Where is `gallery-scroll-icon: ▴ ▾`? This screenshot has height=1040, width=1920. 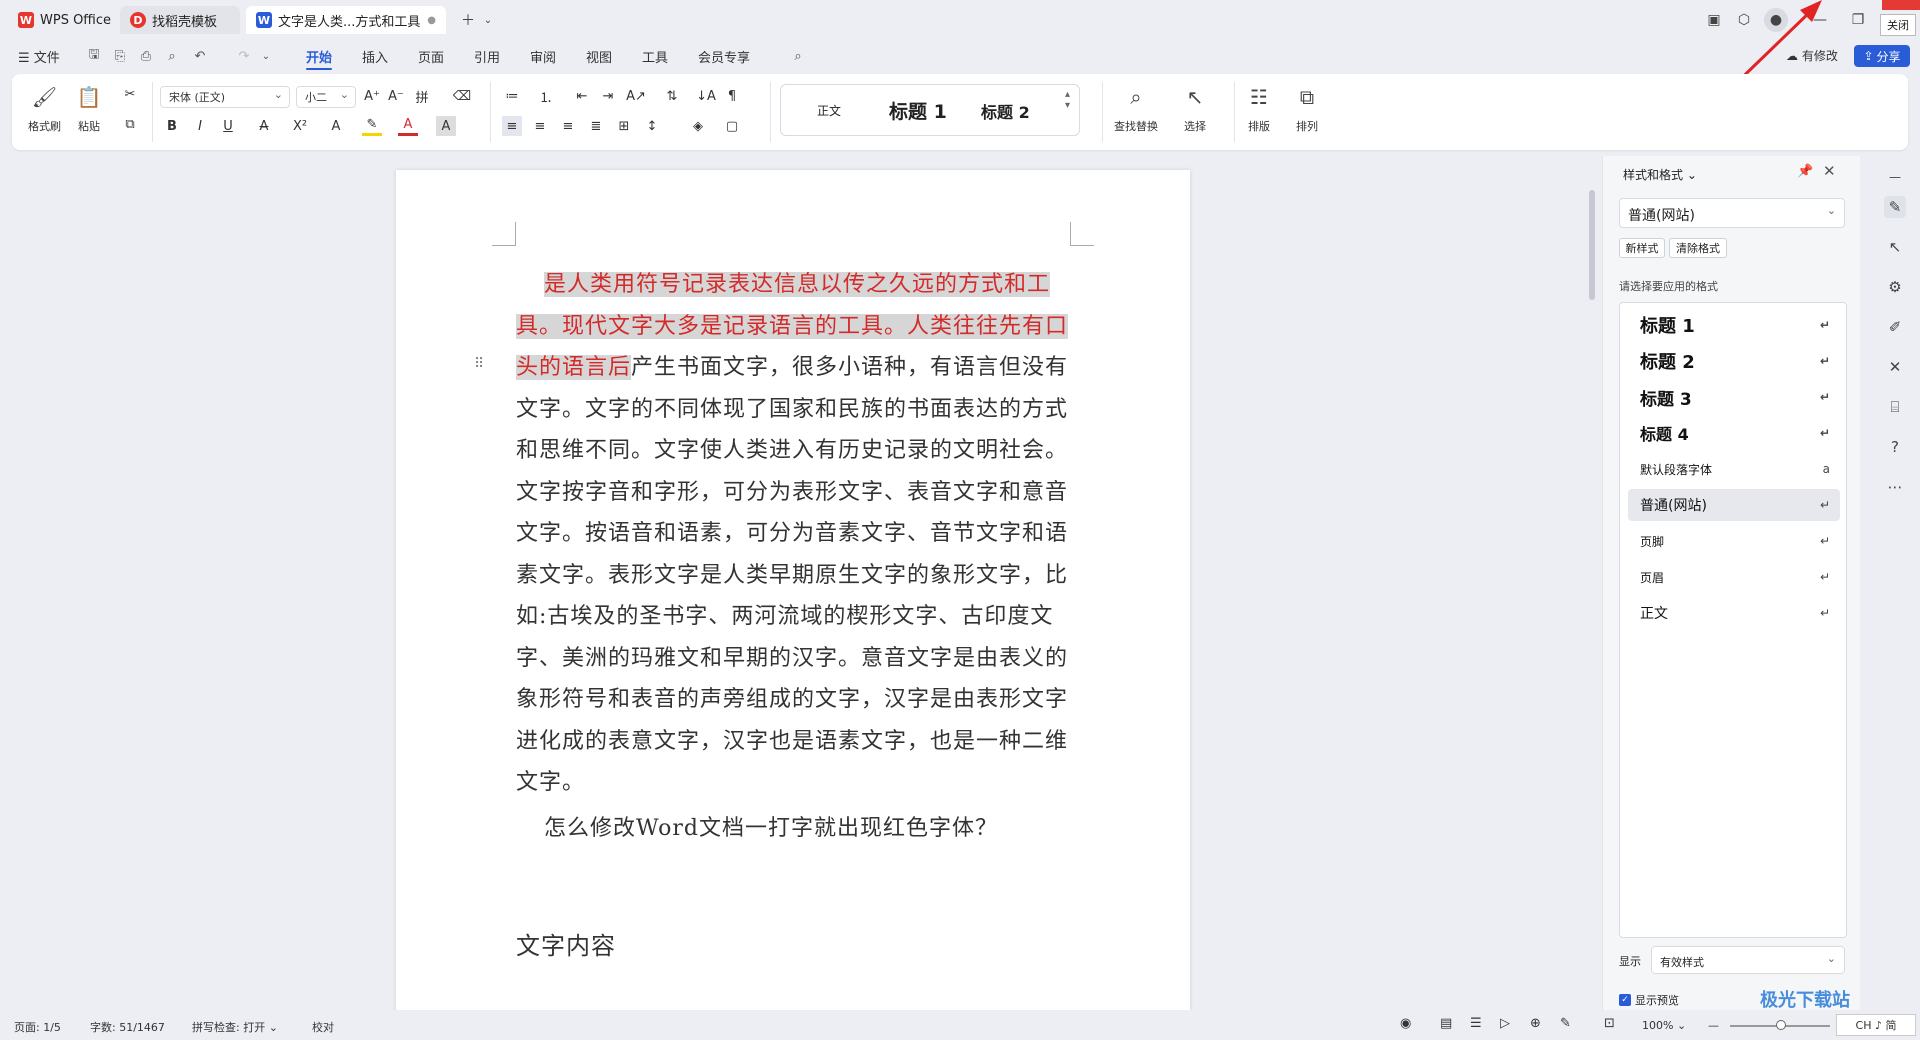 gallery-scroll-icon: ▴ ▾ is located at coordinates (1067, 100).